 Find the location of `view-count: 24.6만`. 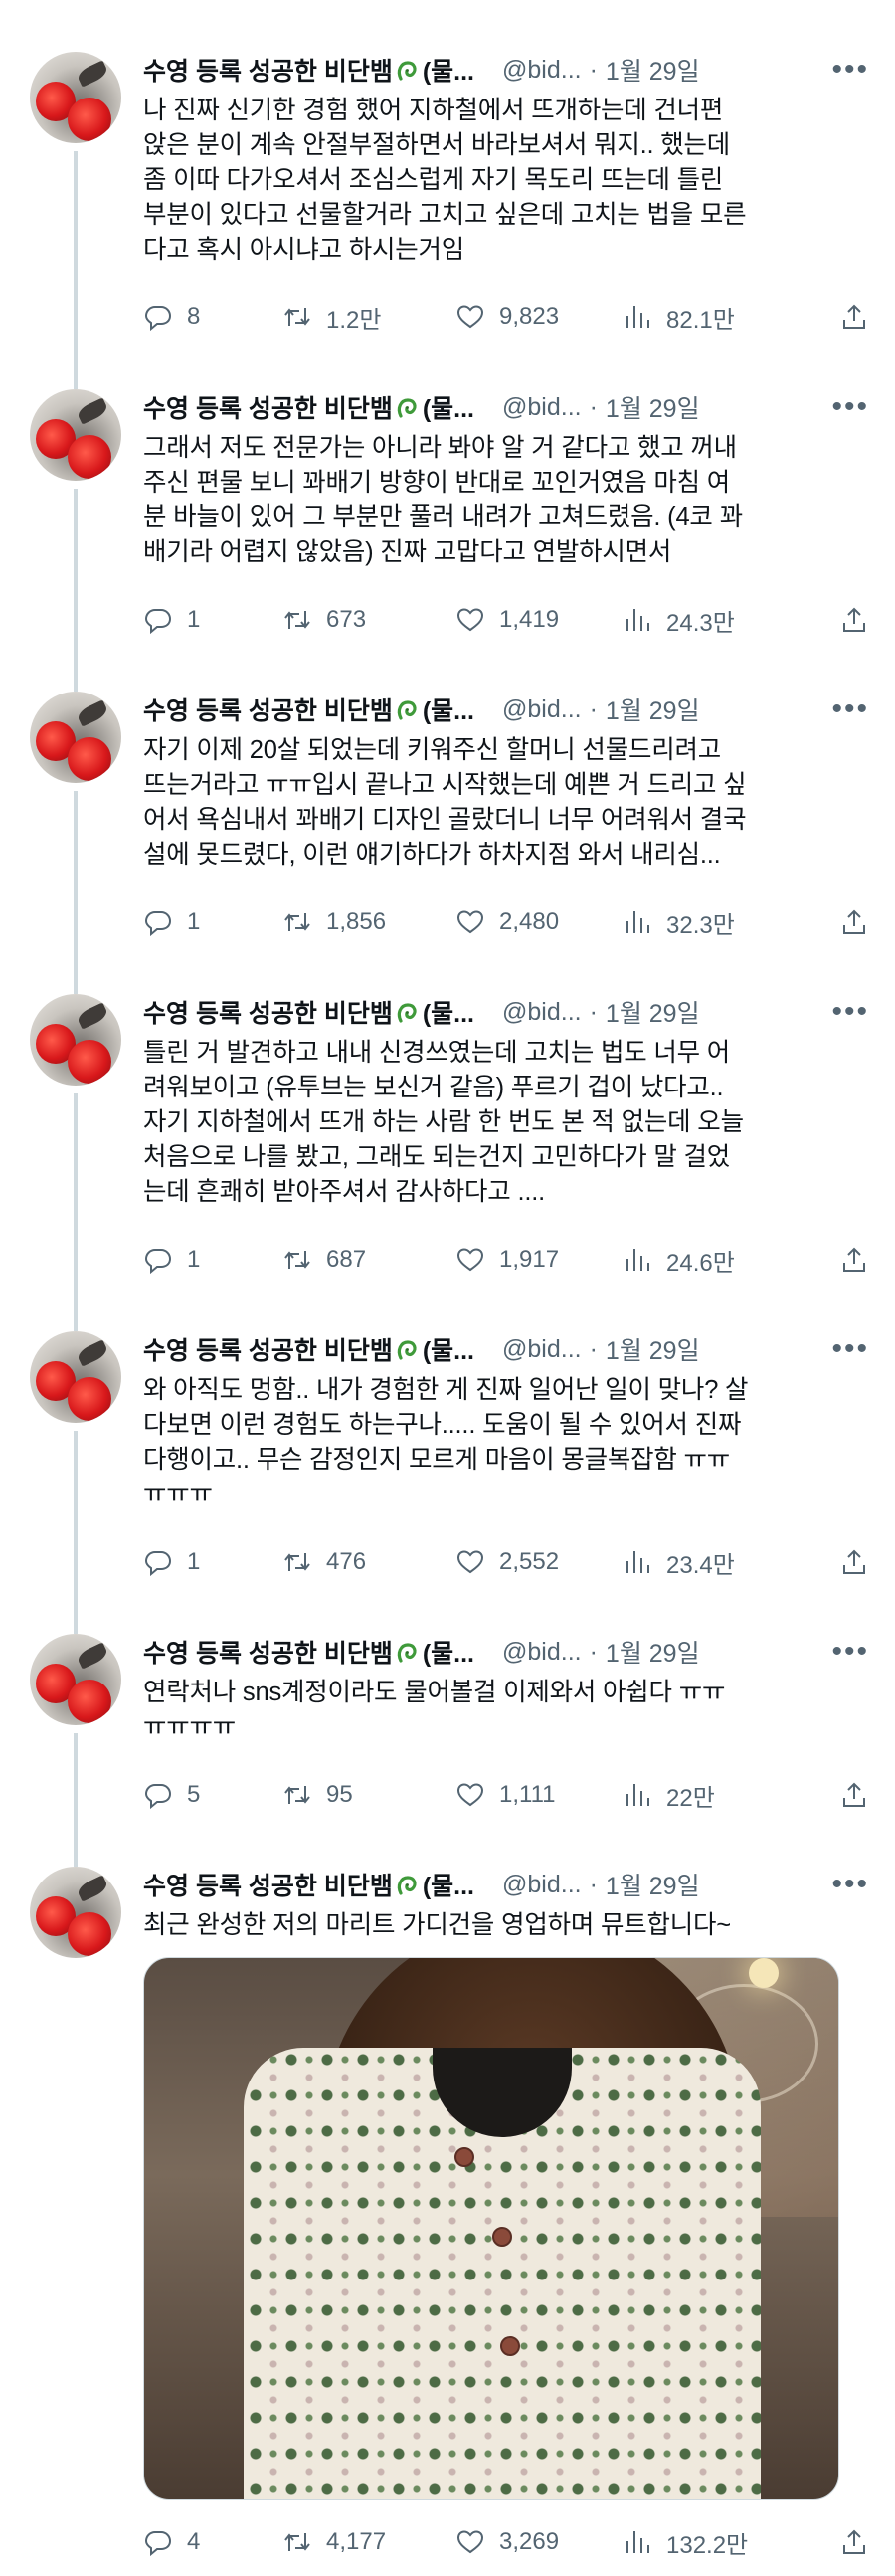

view-count: 24.6만 is located at coordinates (700, 1263).